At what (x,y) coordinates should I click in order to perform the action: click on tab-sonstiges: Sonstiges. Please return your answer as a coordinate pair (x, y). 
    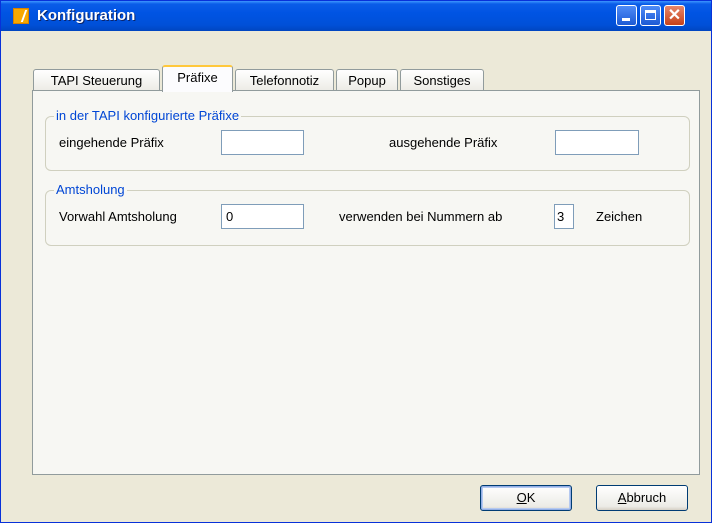
    Looking at the image, I should click on (442, 80).